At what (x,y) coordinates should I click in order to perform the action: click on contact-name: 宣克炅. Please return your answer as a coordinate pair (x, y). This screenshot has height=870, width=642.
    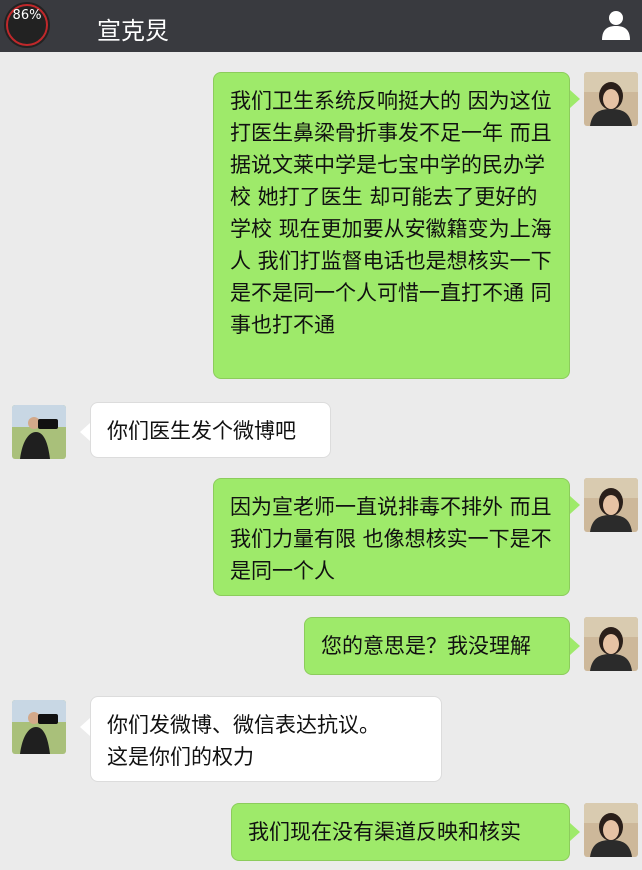
    Looking at the image, I should click on (133, 31).